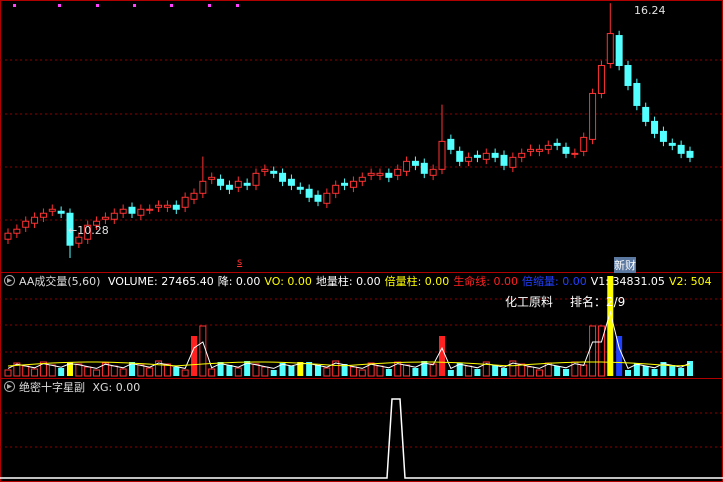  I want to click on volume-stat-6: 倍缩量: 0.00, so click(554, 281).